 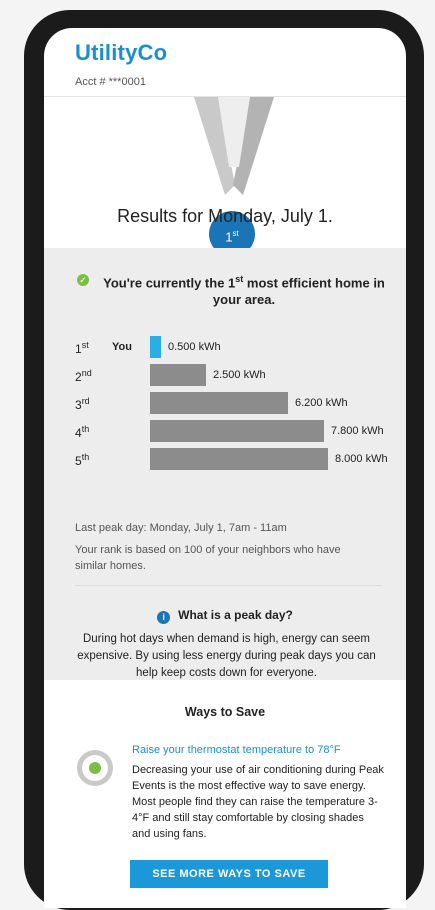 I want to click on kwh-value: 2.500 kWh, so click(x=239, y=375).